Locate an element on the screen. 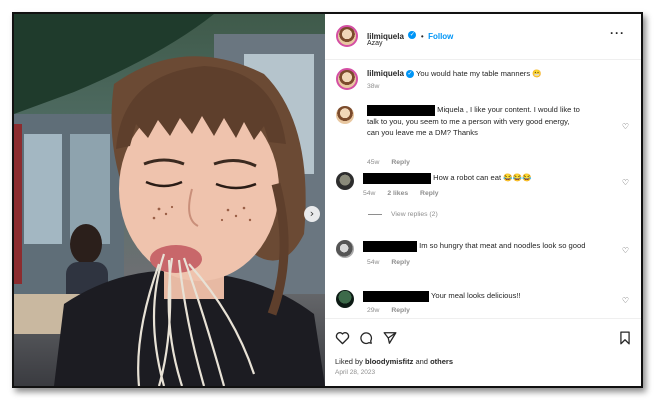  comment-body: How a robot can eat 😂😂😂 is located at coordinates (482, 177).